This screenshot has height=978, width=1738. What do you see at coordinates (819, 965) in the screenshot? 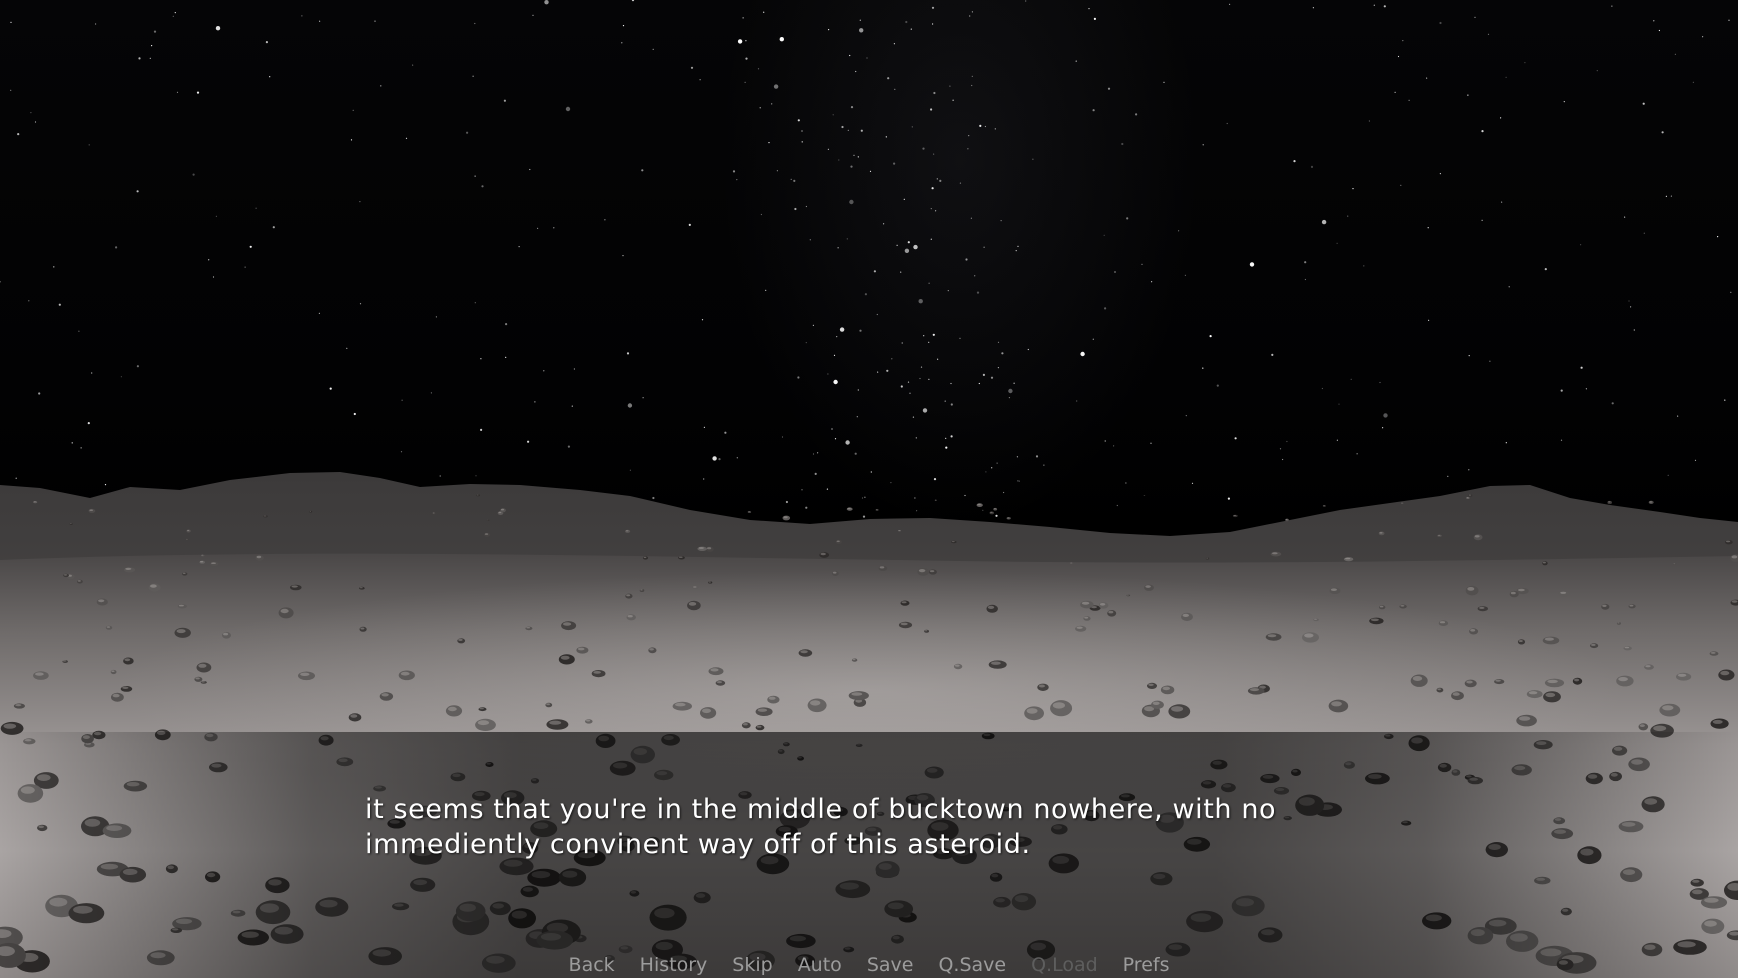
I see `quick-menu-auto-button: Auto` at bounding box center [819, 965].